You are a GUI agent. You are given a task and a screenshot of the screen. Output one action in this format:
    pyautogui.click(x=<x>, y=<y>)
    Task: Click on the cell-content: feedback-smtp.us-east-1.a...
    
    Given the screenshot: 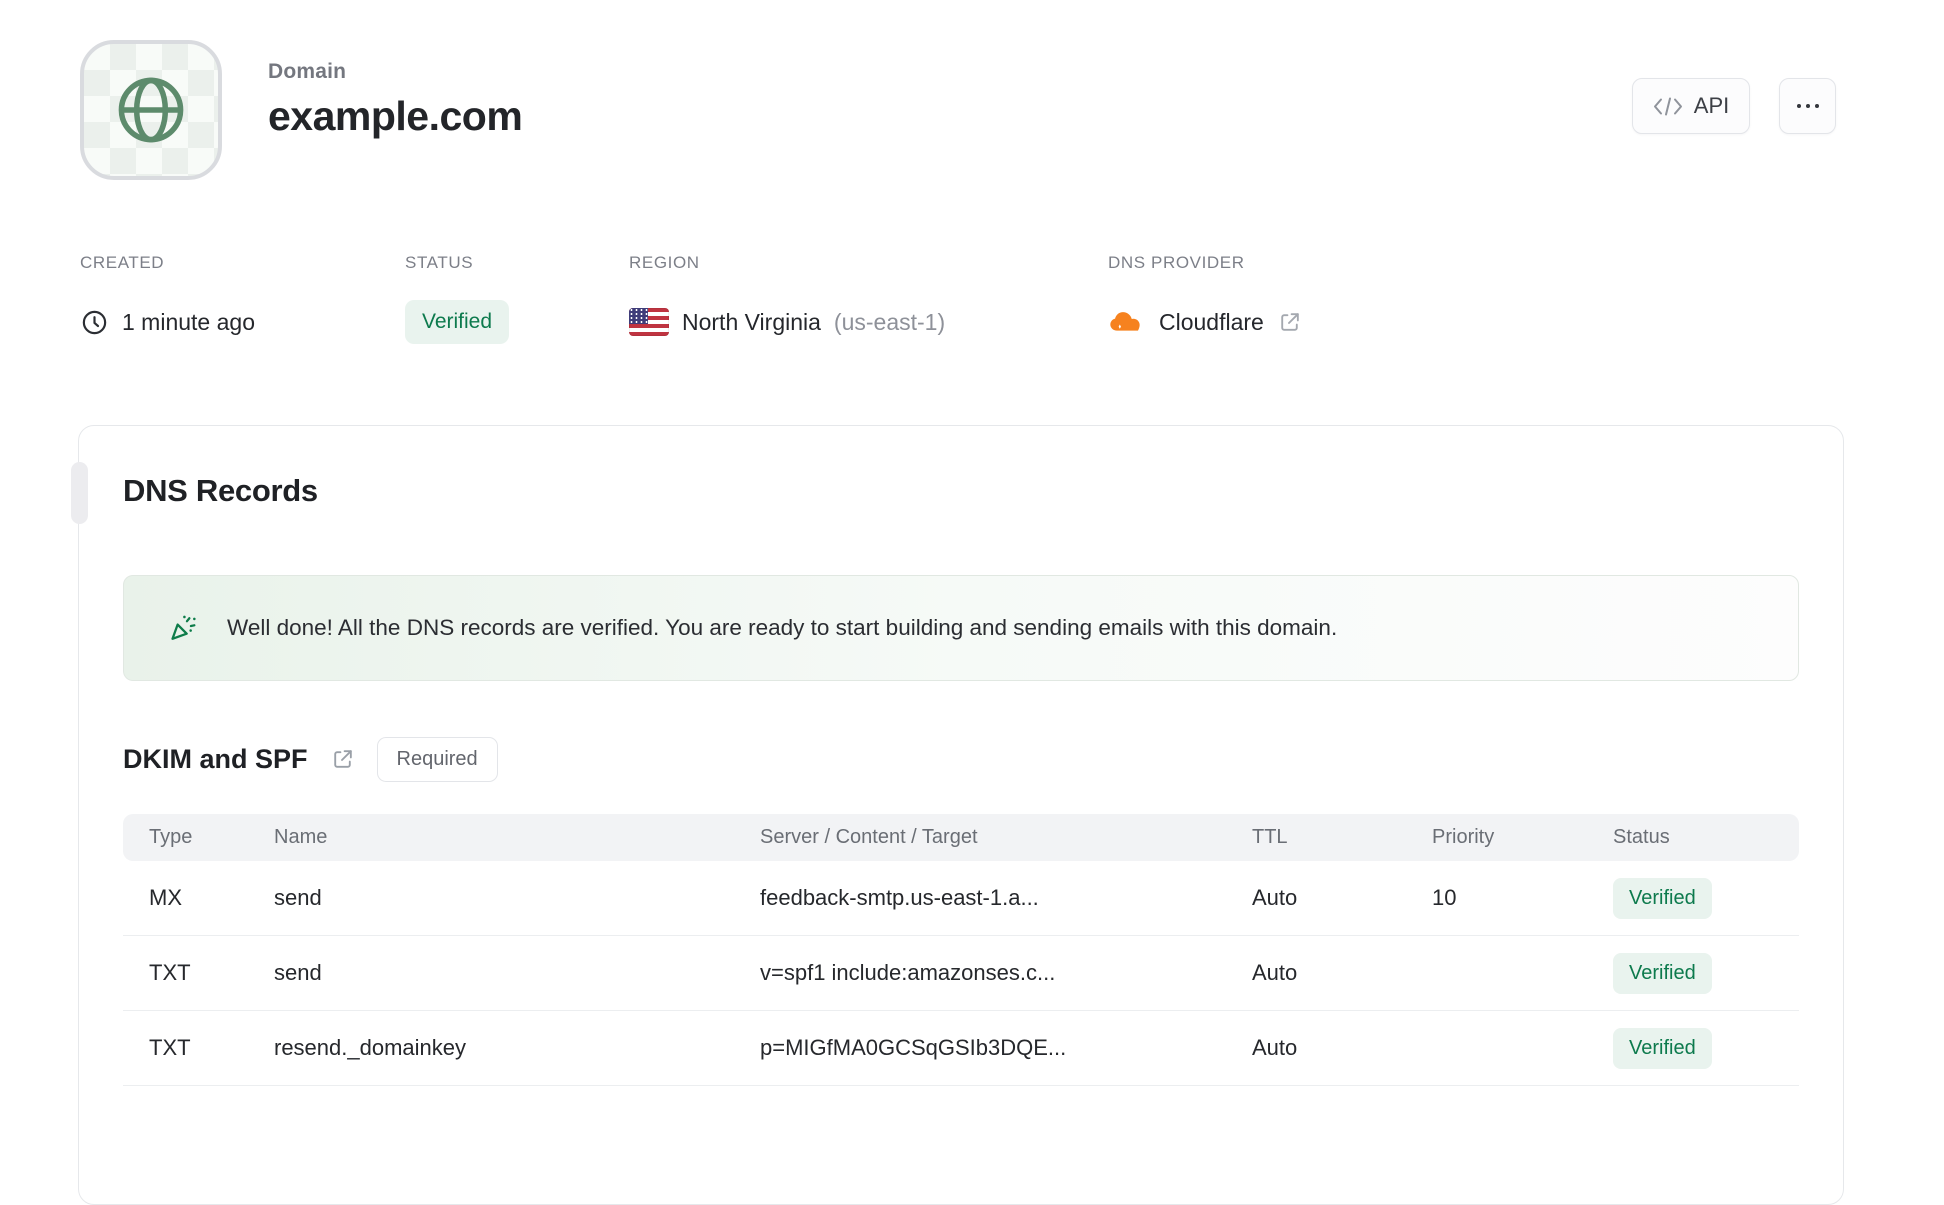 What is the action you would take?
    pyautogui.click(x=899, y=897)
    